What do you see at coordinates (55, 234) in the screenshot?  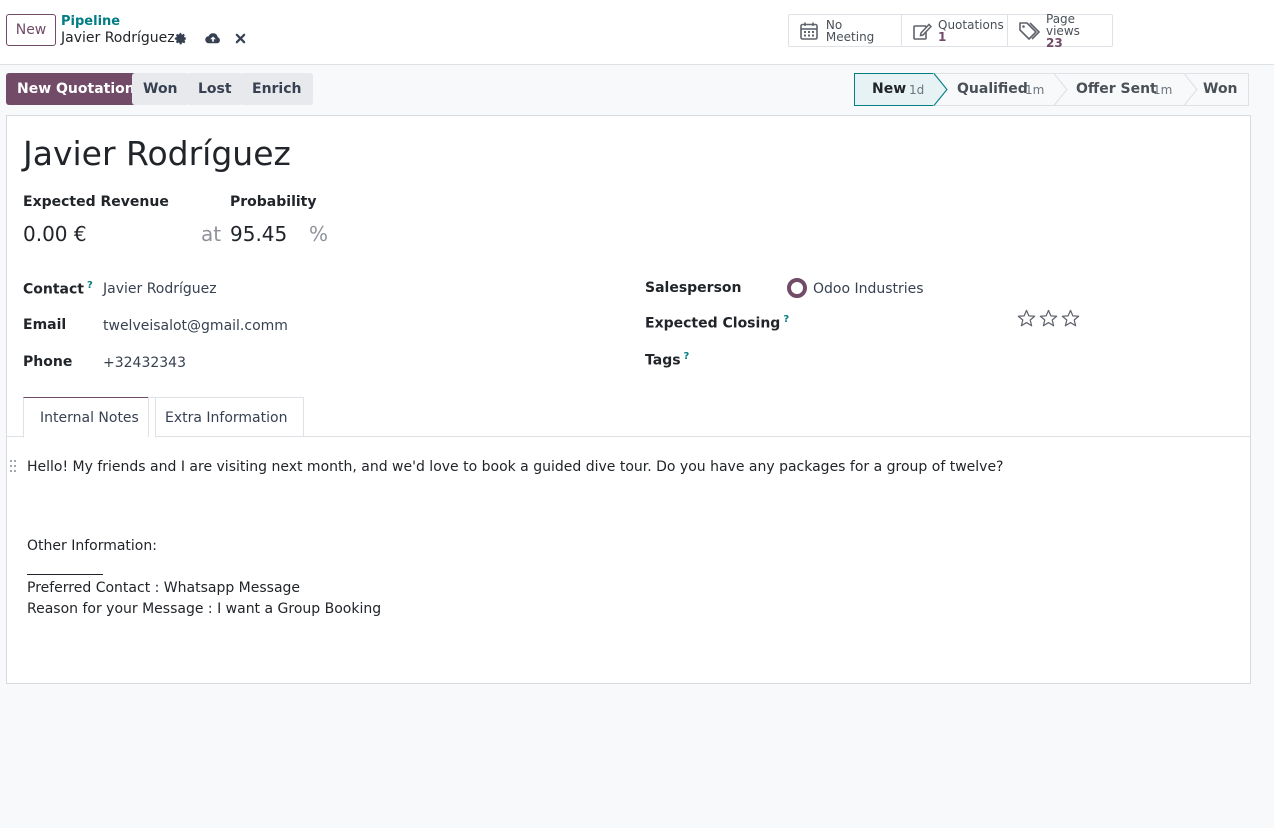 I see `expected-revenue-field: 0.00 €` at bounding box center [55, 234].